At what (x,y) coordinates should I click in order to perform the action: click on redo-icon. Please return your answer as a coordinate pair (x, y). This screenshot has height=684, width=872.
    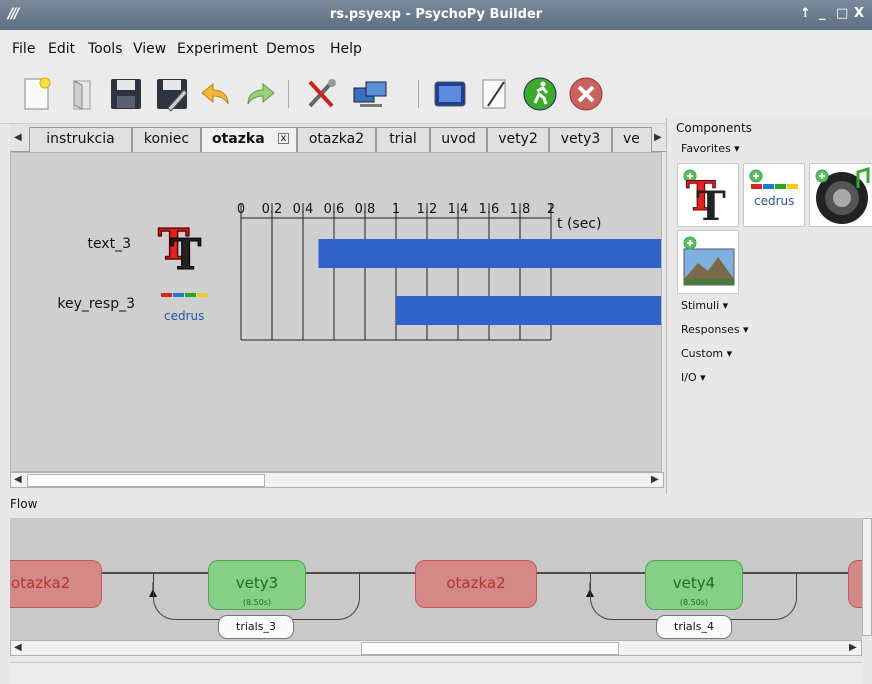
    Looking at the image, I should click on (260, 94).